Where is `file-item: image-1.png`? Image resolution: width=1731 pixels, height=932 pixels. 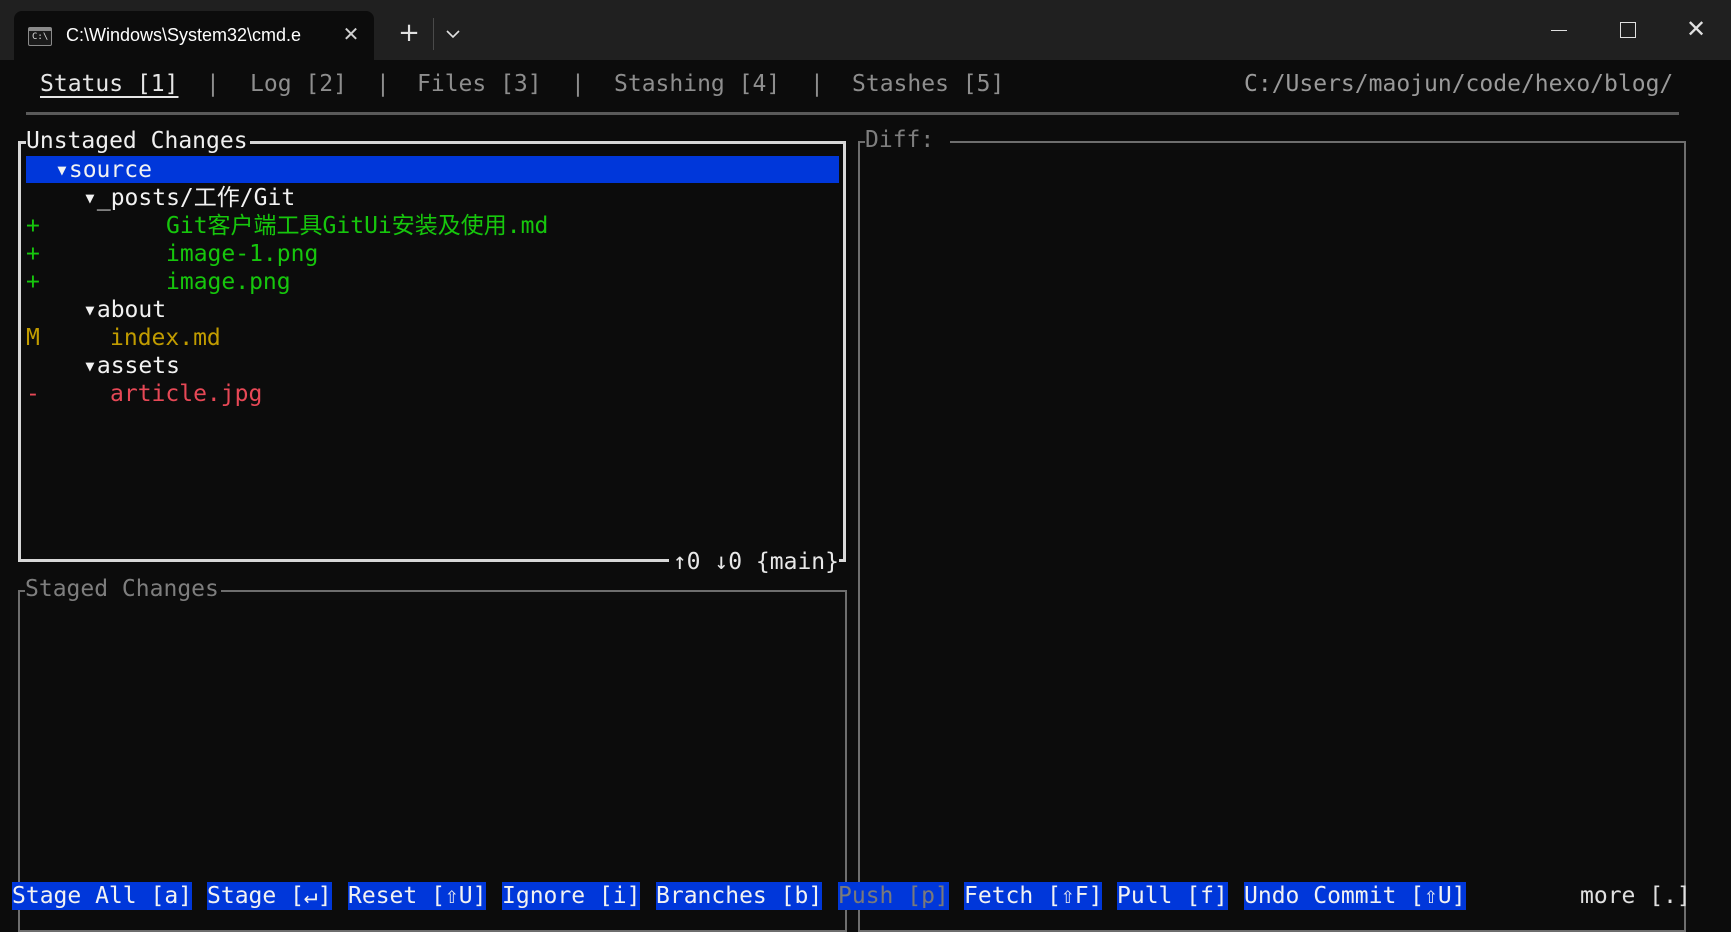 file-item: image-1.png is located at coordinates (242, 254).